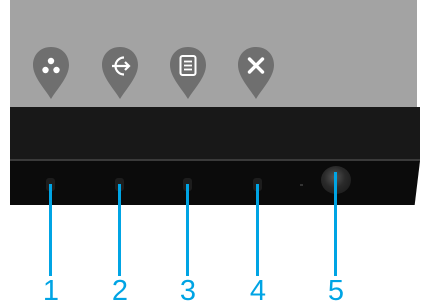 The height and width of the screenshot is (307, 435). Describe the element at coordinates (215, 160) in the screenshot. I see `bezel-divider` at that location.